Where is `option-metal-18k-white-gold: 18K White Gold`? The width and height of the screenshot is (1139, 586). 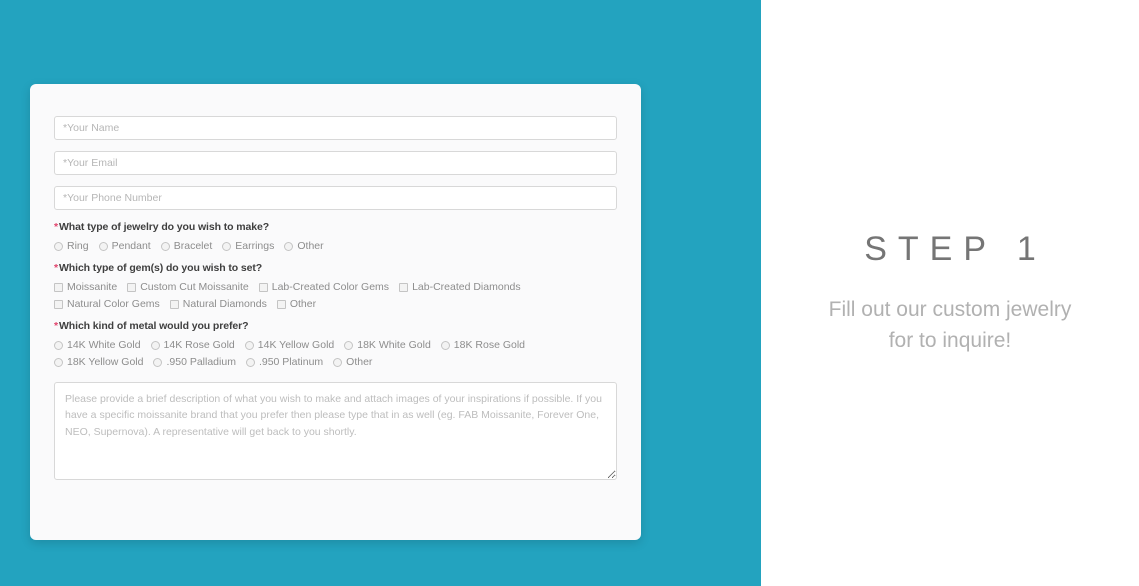
option-metal-18k-white-gold: 18K White Gold is located at coordinates (387, 345).